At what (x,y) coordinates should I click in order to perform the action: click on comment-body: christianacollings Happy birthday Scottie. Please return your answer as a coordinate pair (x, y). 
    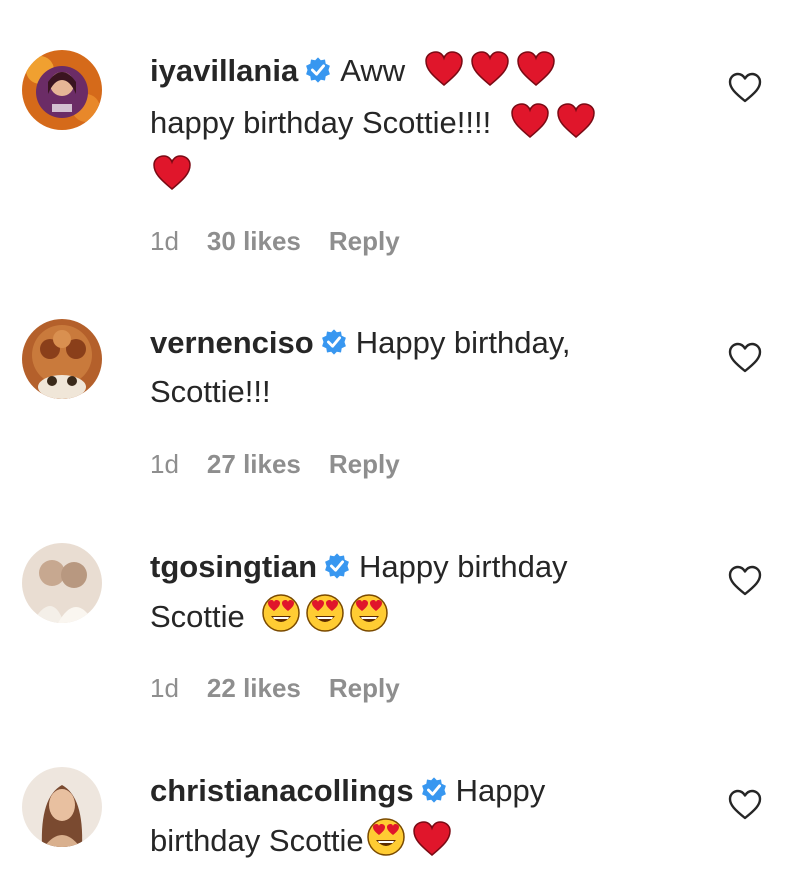
    Looking at the image, I should click on (410, 819).